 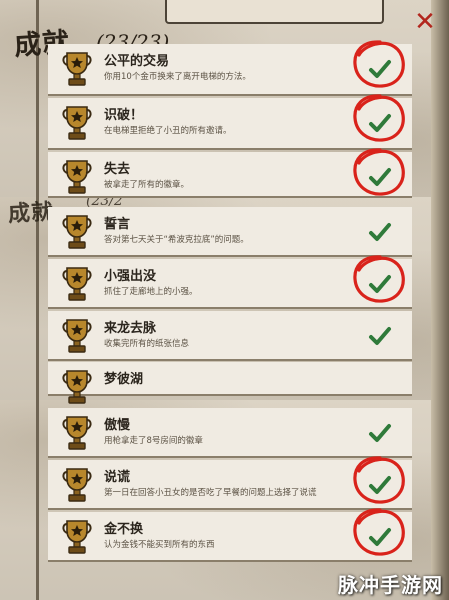 I want to click on achievement-row: 来龙去脉收集完所有的纸张信息, so click(x=230, y=336).